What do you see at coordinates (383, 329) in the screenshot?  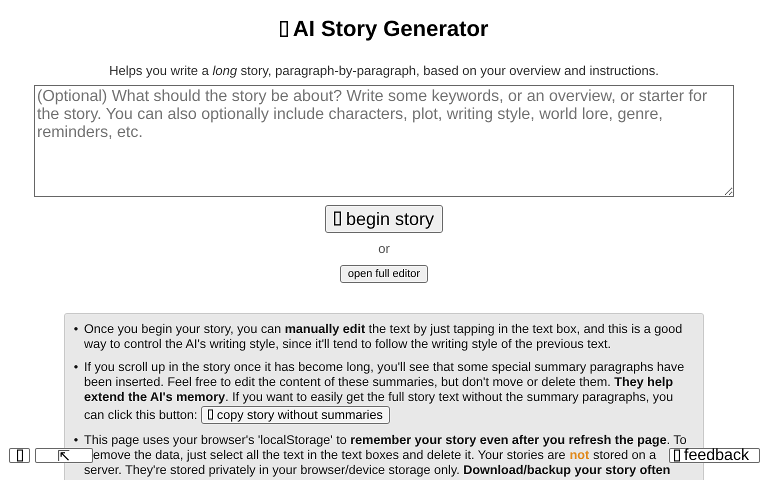 I see `tip-text: Once you begin your story, you can manually edit the text by just tapping in the text box, and this is a good` at bounding box center [383, 329].